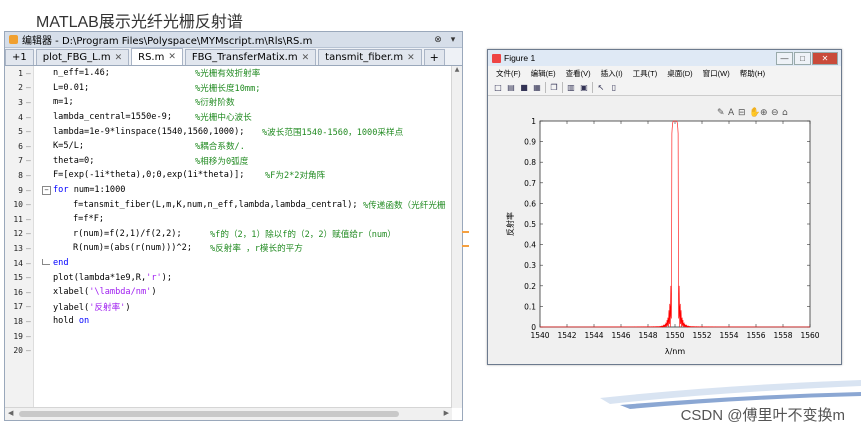  Describe the element at coordinates (537, 88) in the screenshot. I see `print-icon: ▦` at that location.